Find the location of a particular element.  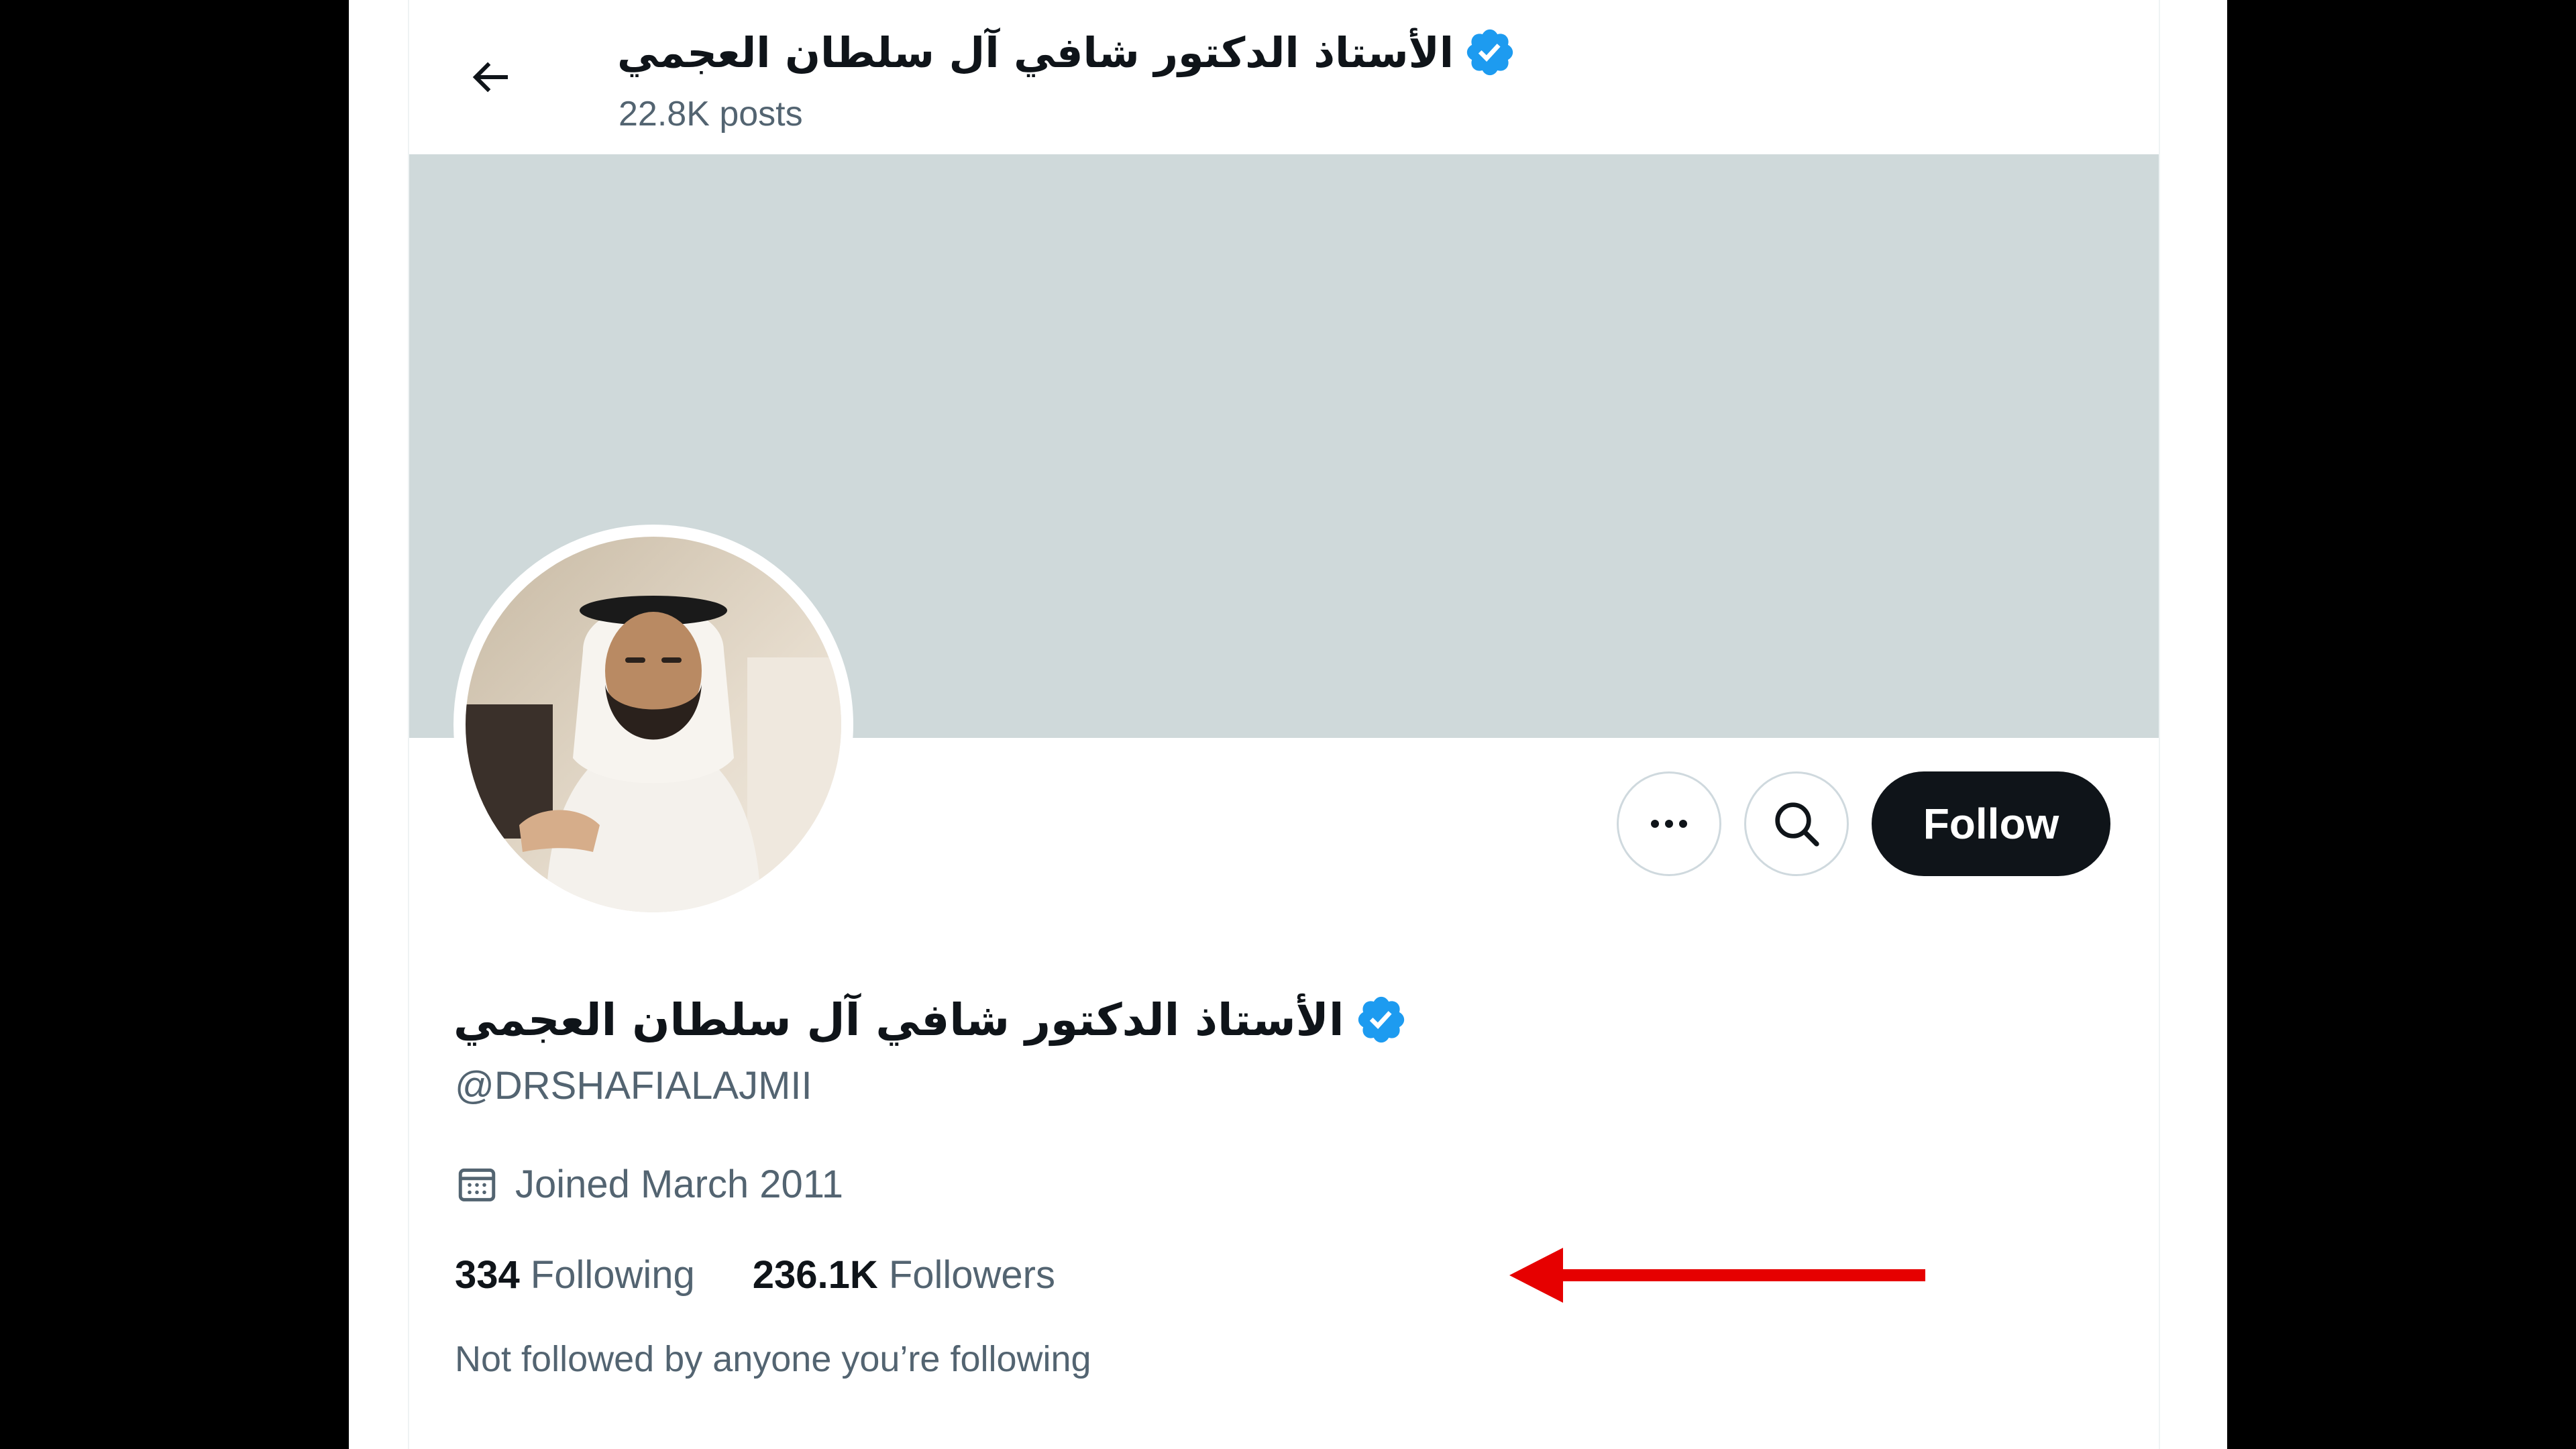

followers-count: 236.1K is located at coordinates (815, 1274).